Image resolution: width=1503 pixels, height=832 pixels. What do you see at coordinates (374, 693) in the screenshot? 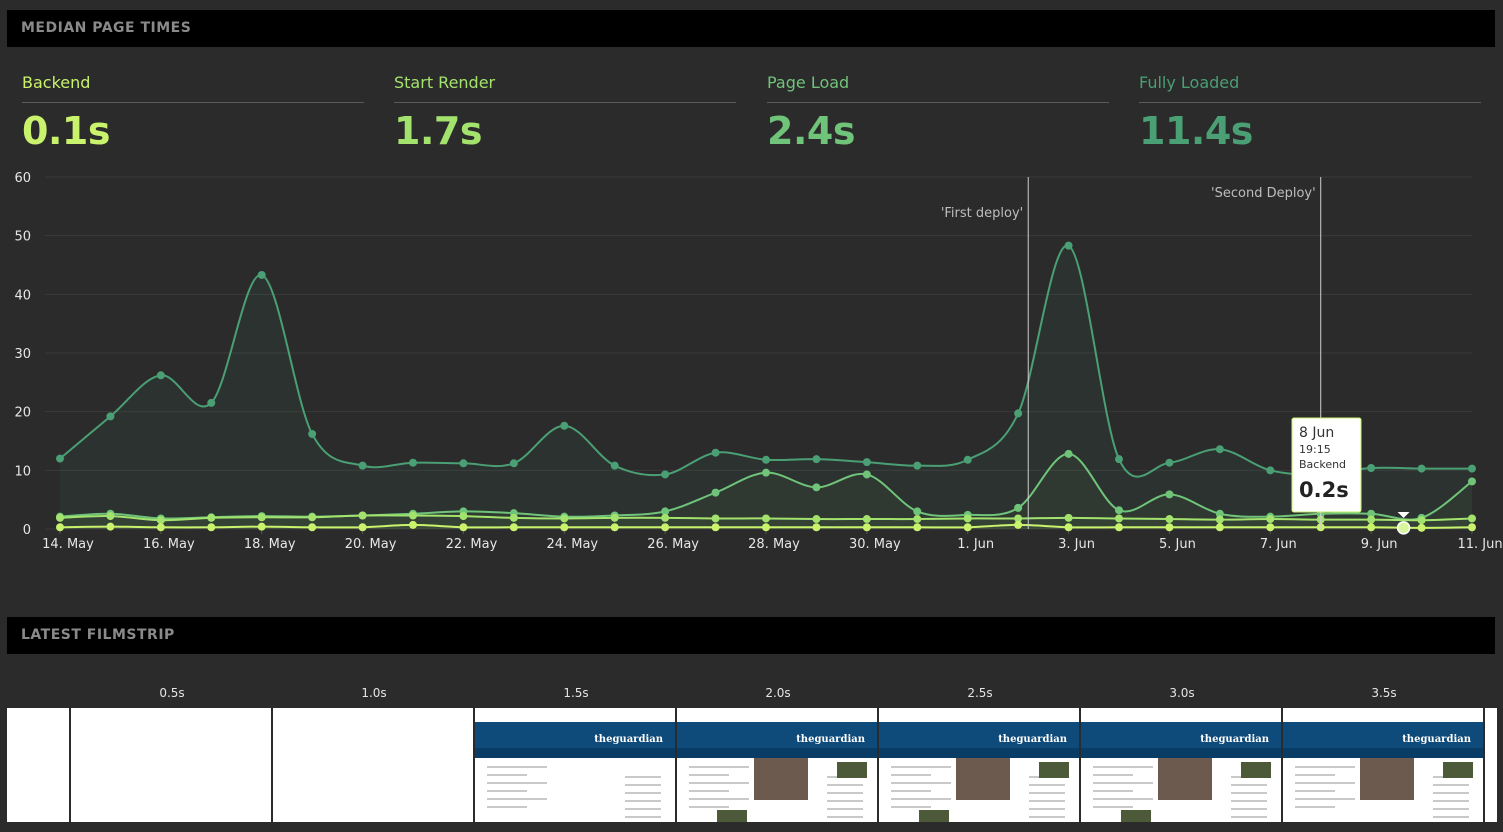
I see `filmstrip-time-label: 1.0s` at bounding box center [374, 693].